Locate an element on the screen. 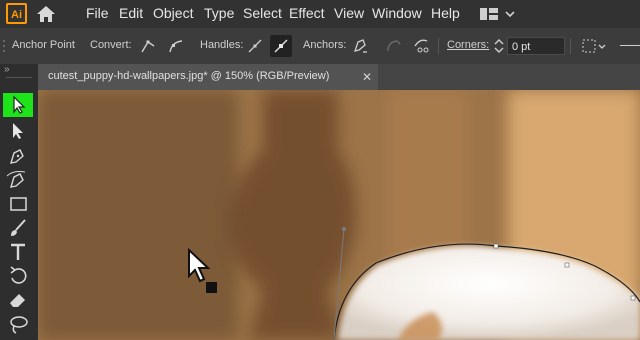 The width and height of the screenshot is (640, 340). menu-effect: Effect is located at coordinates (307, 13).